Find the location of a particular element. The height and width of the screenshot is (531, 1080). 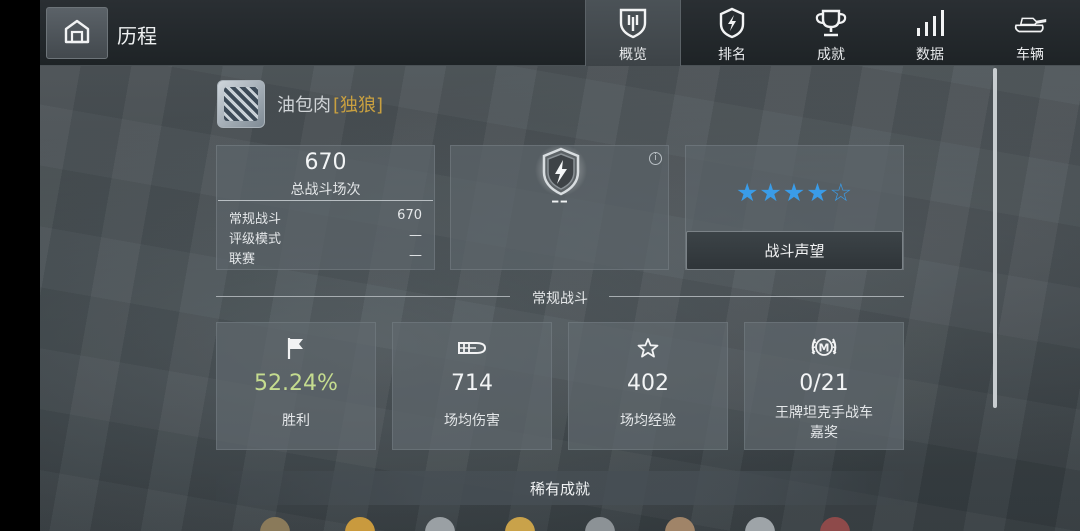

mode-name: 联赛 is located at coordinates (242, 259).